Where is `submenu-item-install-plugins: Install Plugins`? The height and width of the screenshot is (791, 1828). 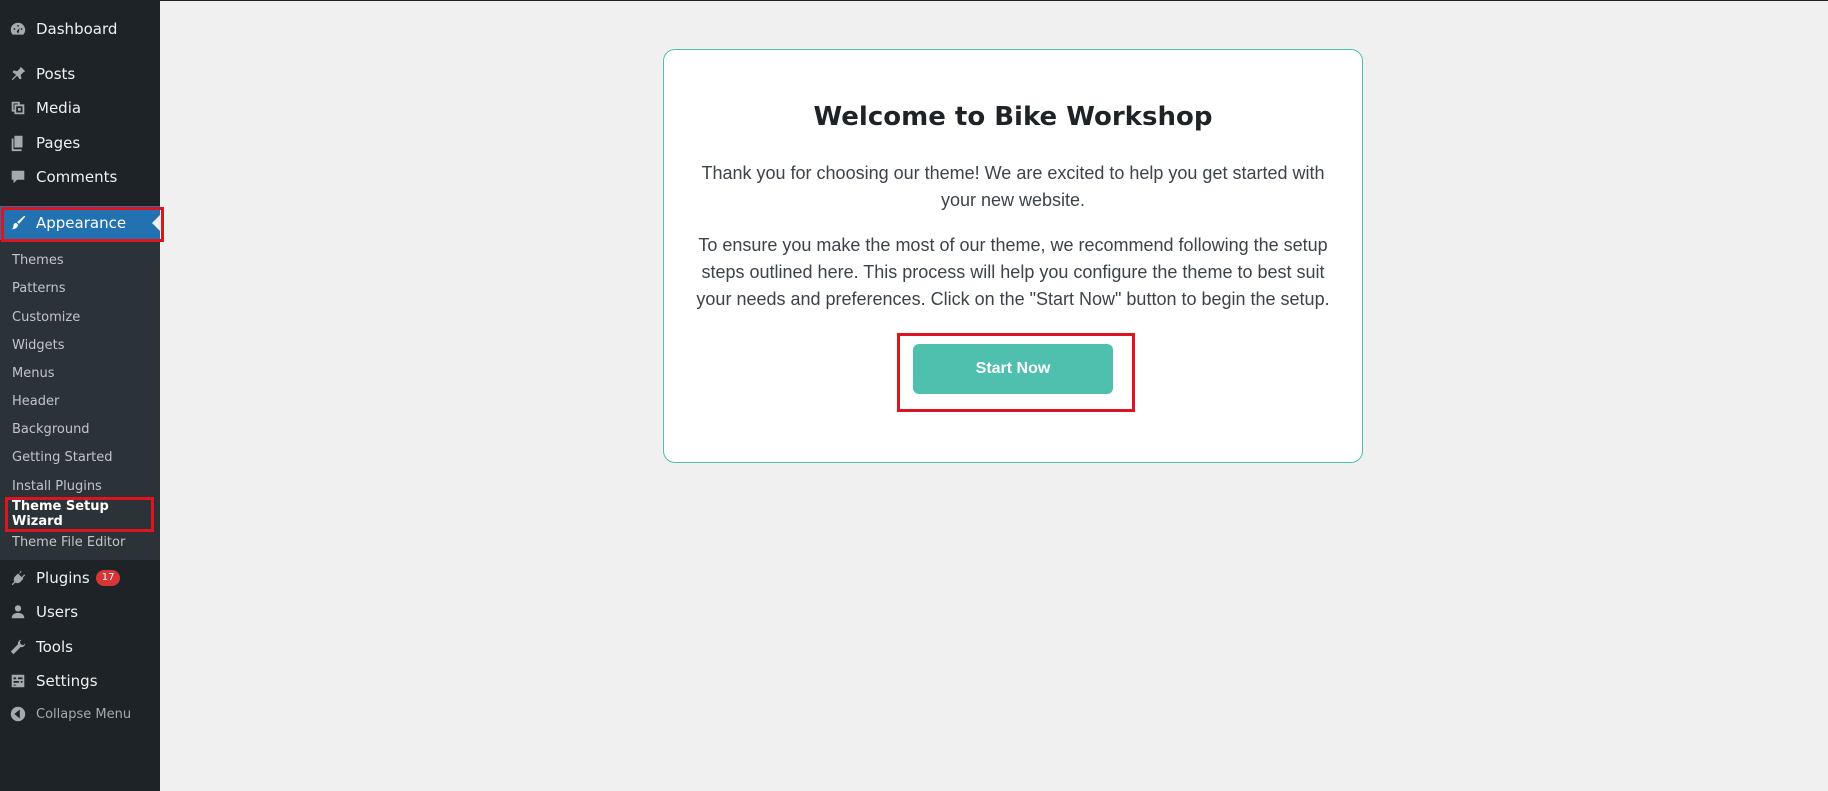
submenu-item-install-plugins: Install Plugins is located at coordinates (80, 486).